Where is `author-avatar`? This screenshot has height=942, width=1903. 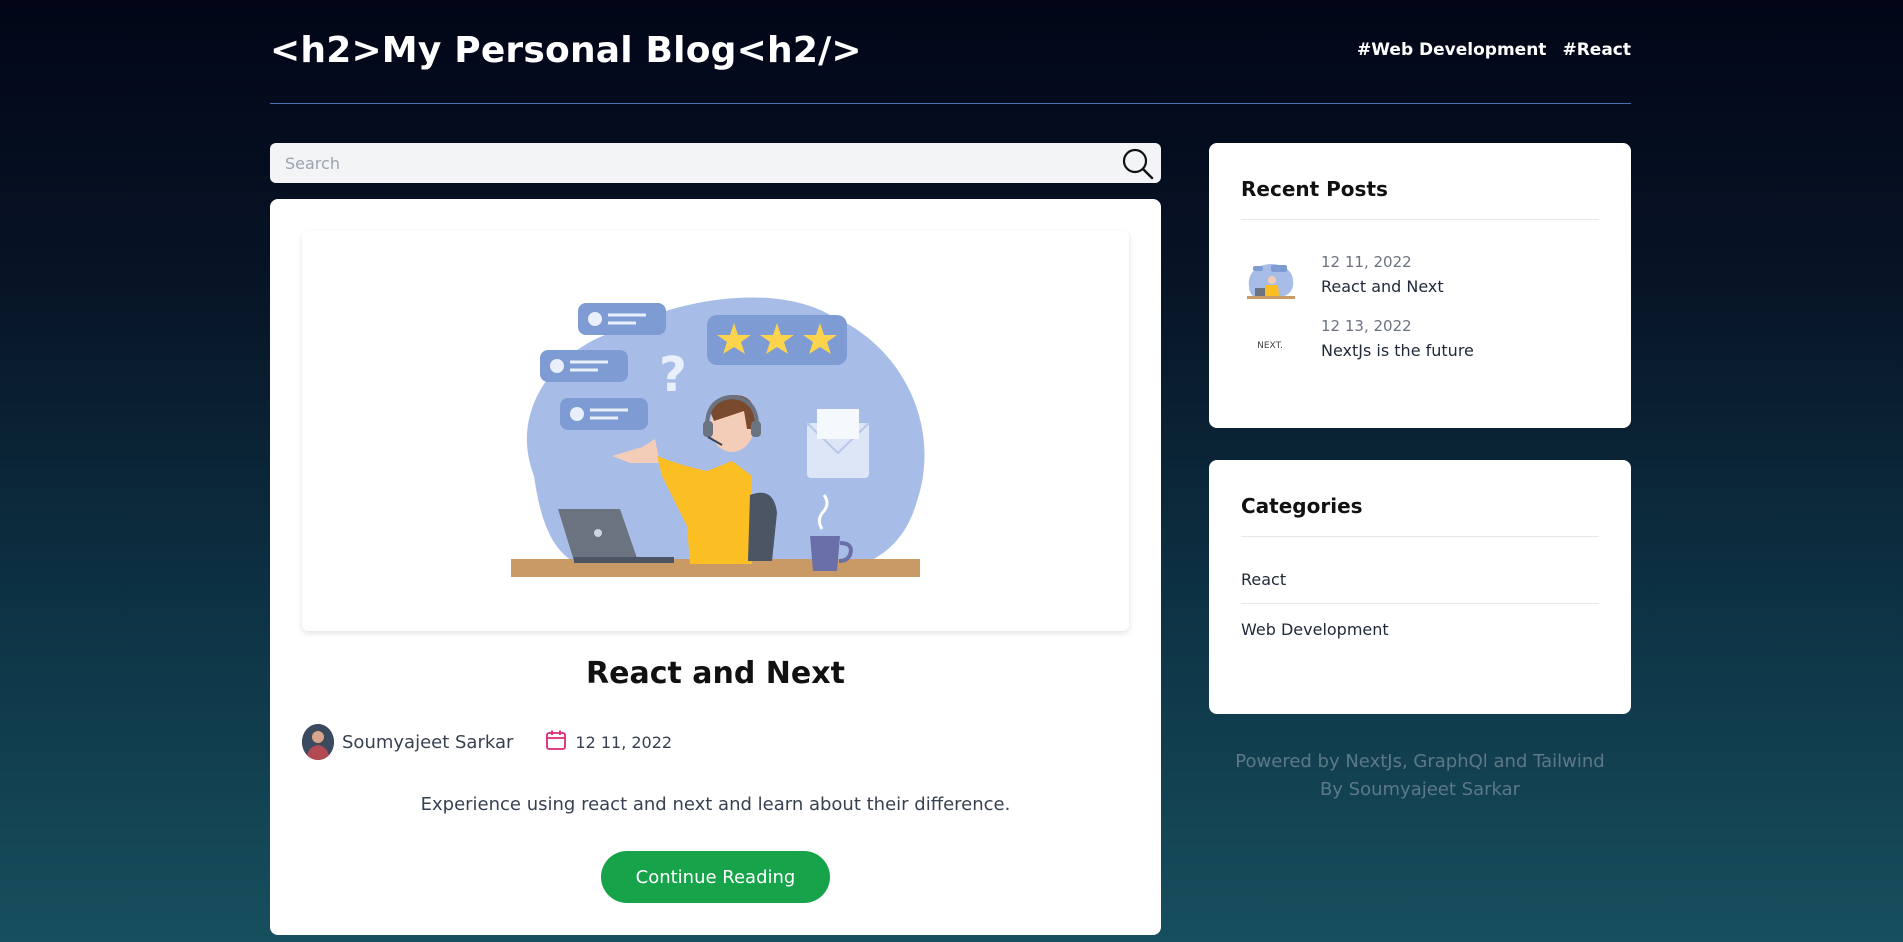 author-avatar is located at coordinates (318, 742).